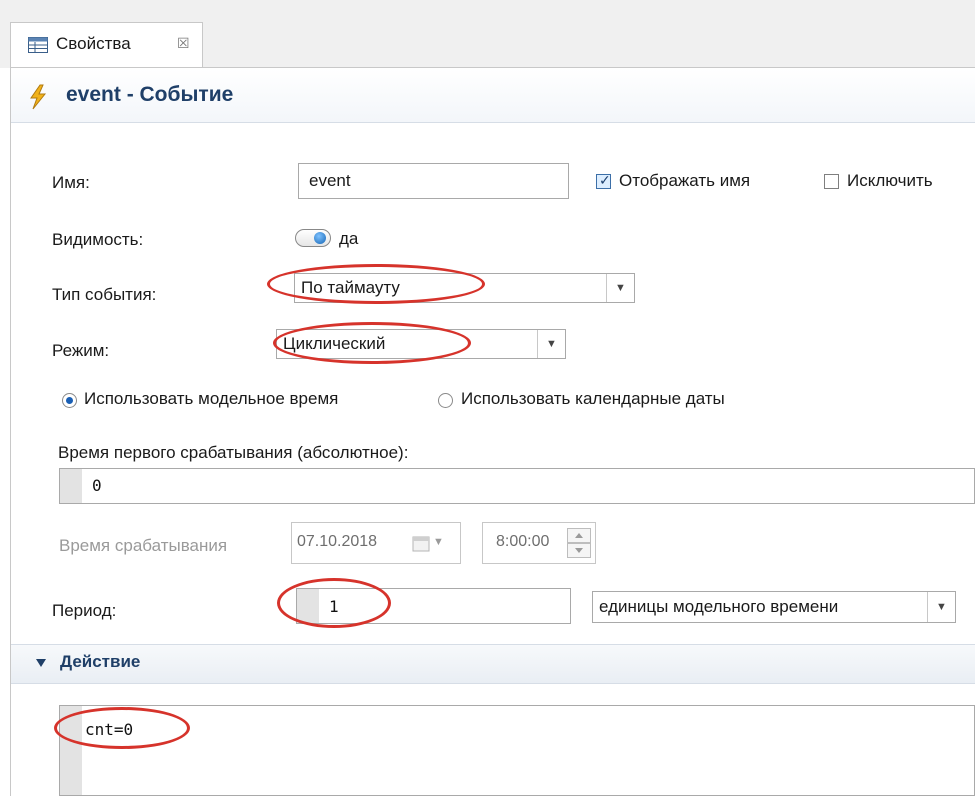 The height and width of the screenshot is (796, 975). Describe the element at coordinates (337, 541) in the screenshot. I see `trigger-date-value: 07.10.2018` at that location.